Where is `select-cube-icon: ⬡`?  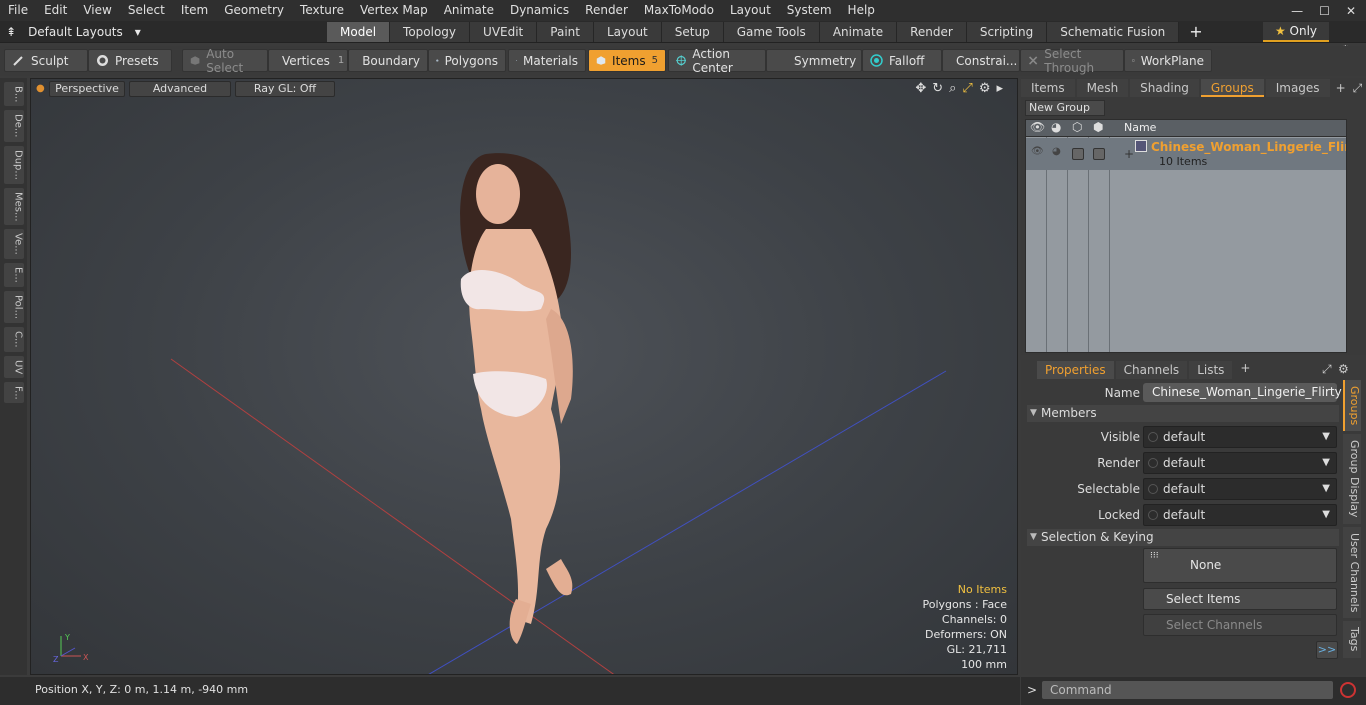
select-cube-icon: ⬡ is located at coordinates (1077, 127).